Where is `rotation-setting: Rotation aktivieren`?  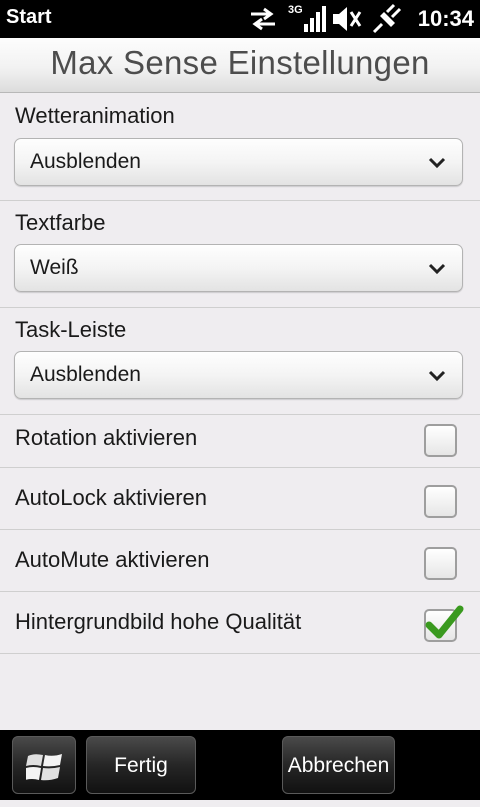 rotation-setting: Rotation aktivieren is located at coordinates (240, 441).